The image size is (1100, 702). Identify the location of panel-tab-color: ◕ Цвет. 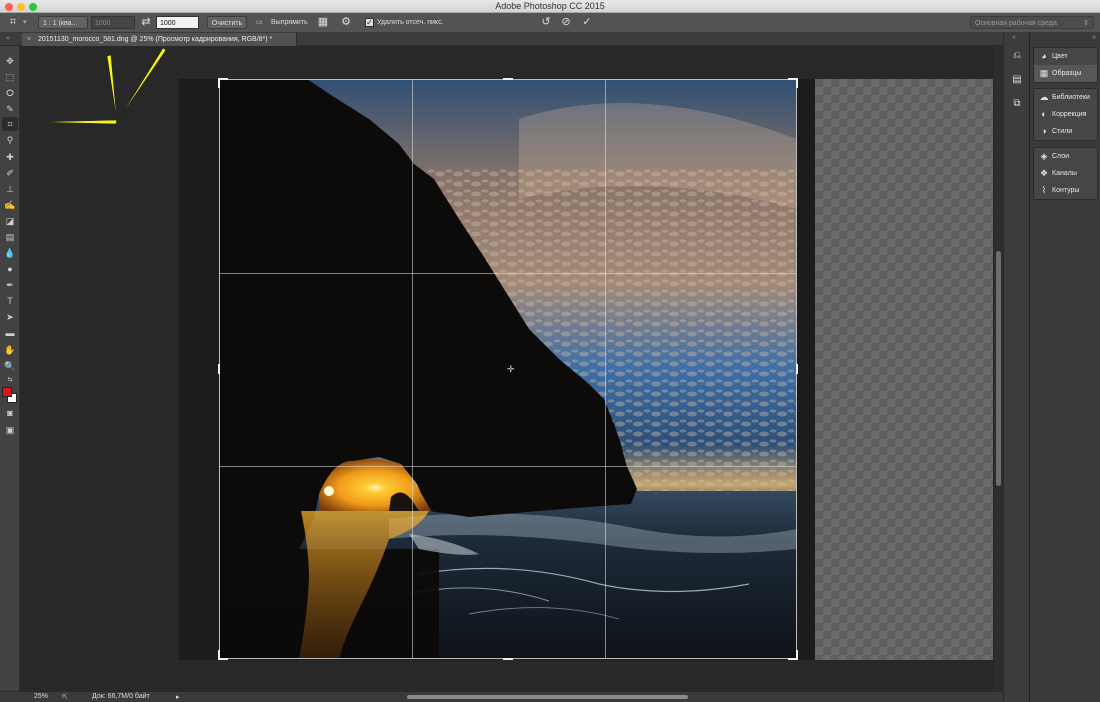
(1065, 56).